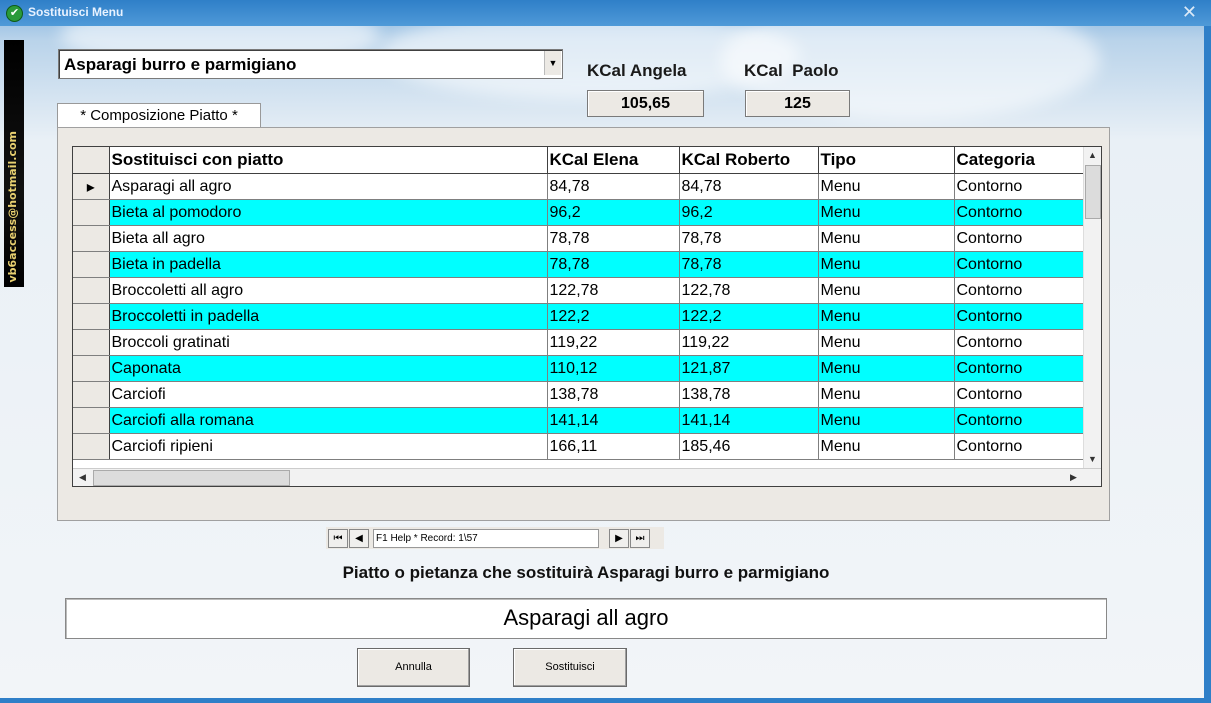 The image size is (1211, 703). I want to click on first-record-icon: ⏮, so click(338, 538).